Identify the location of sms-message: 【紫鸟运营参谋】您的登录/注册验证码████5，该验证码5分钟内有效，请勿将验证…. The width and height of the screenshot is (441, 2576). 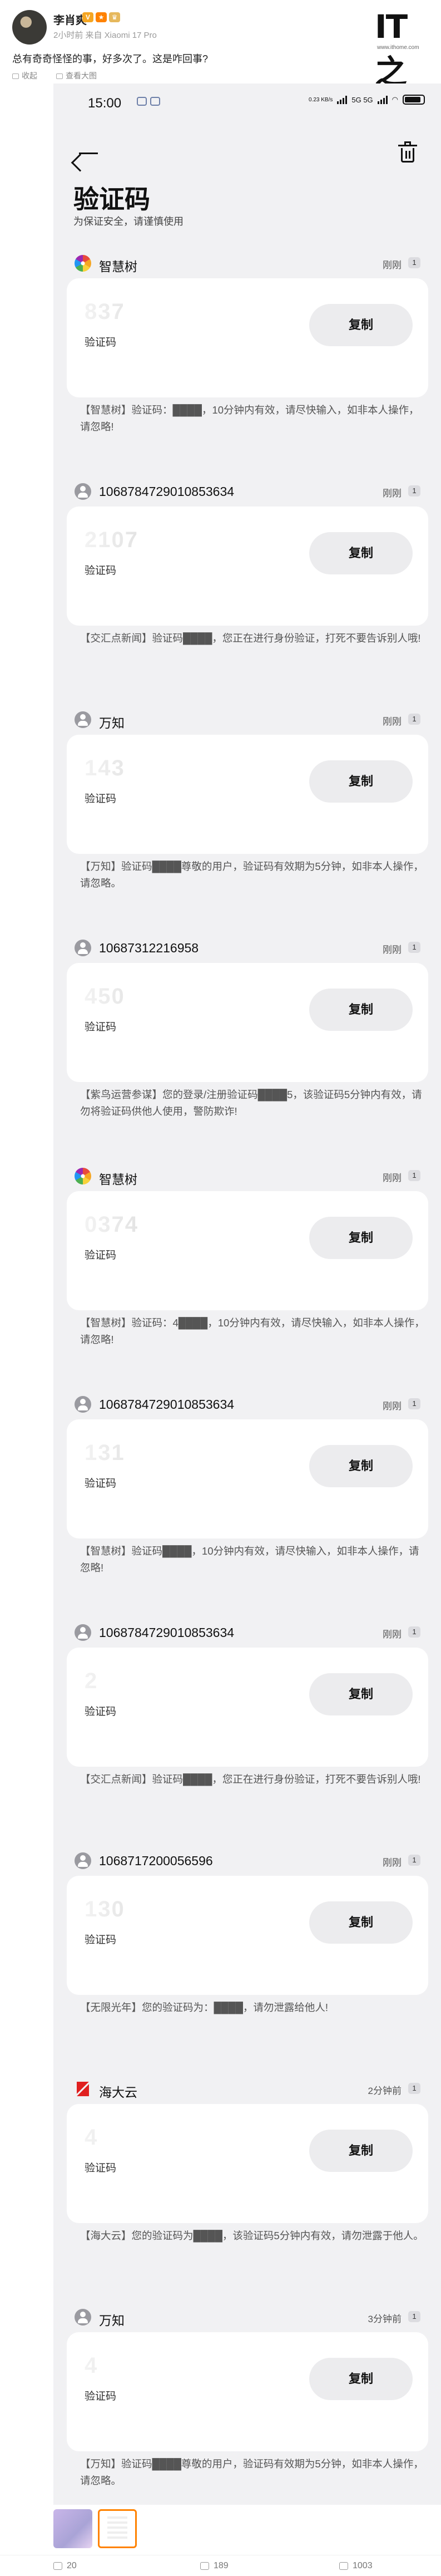
(252, 1103).